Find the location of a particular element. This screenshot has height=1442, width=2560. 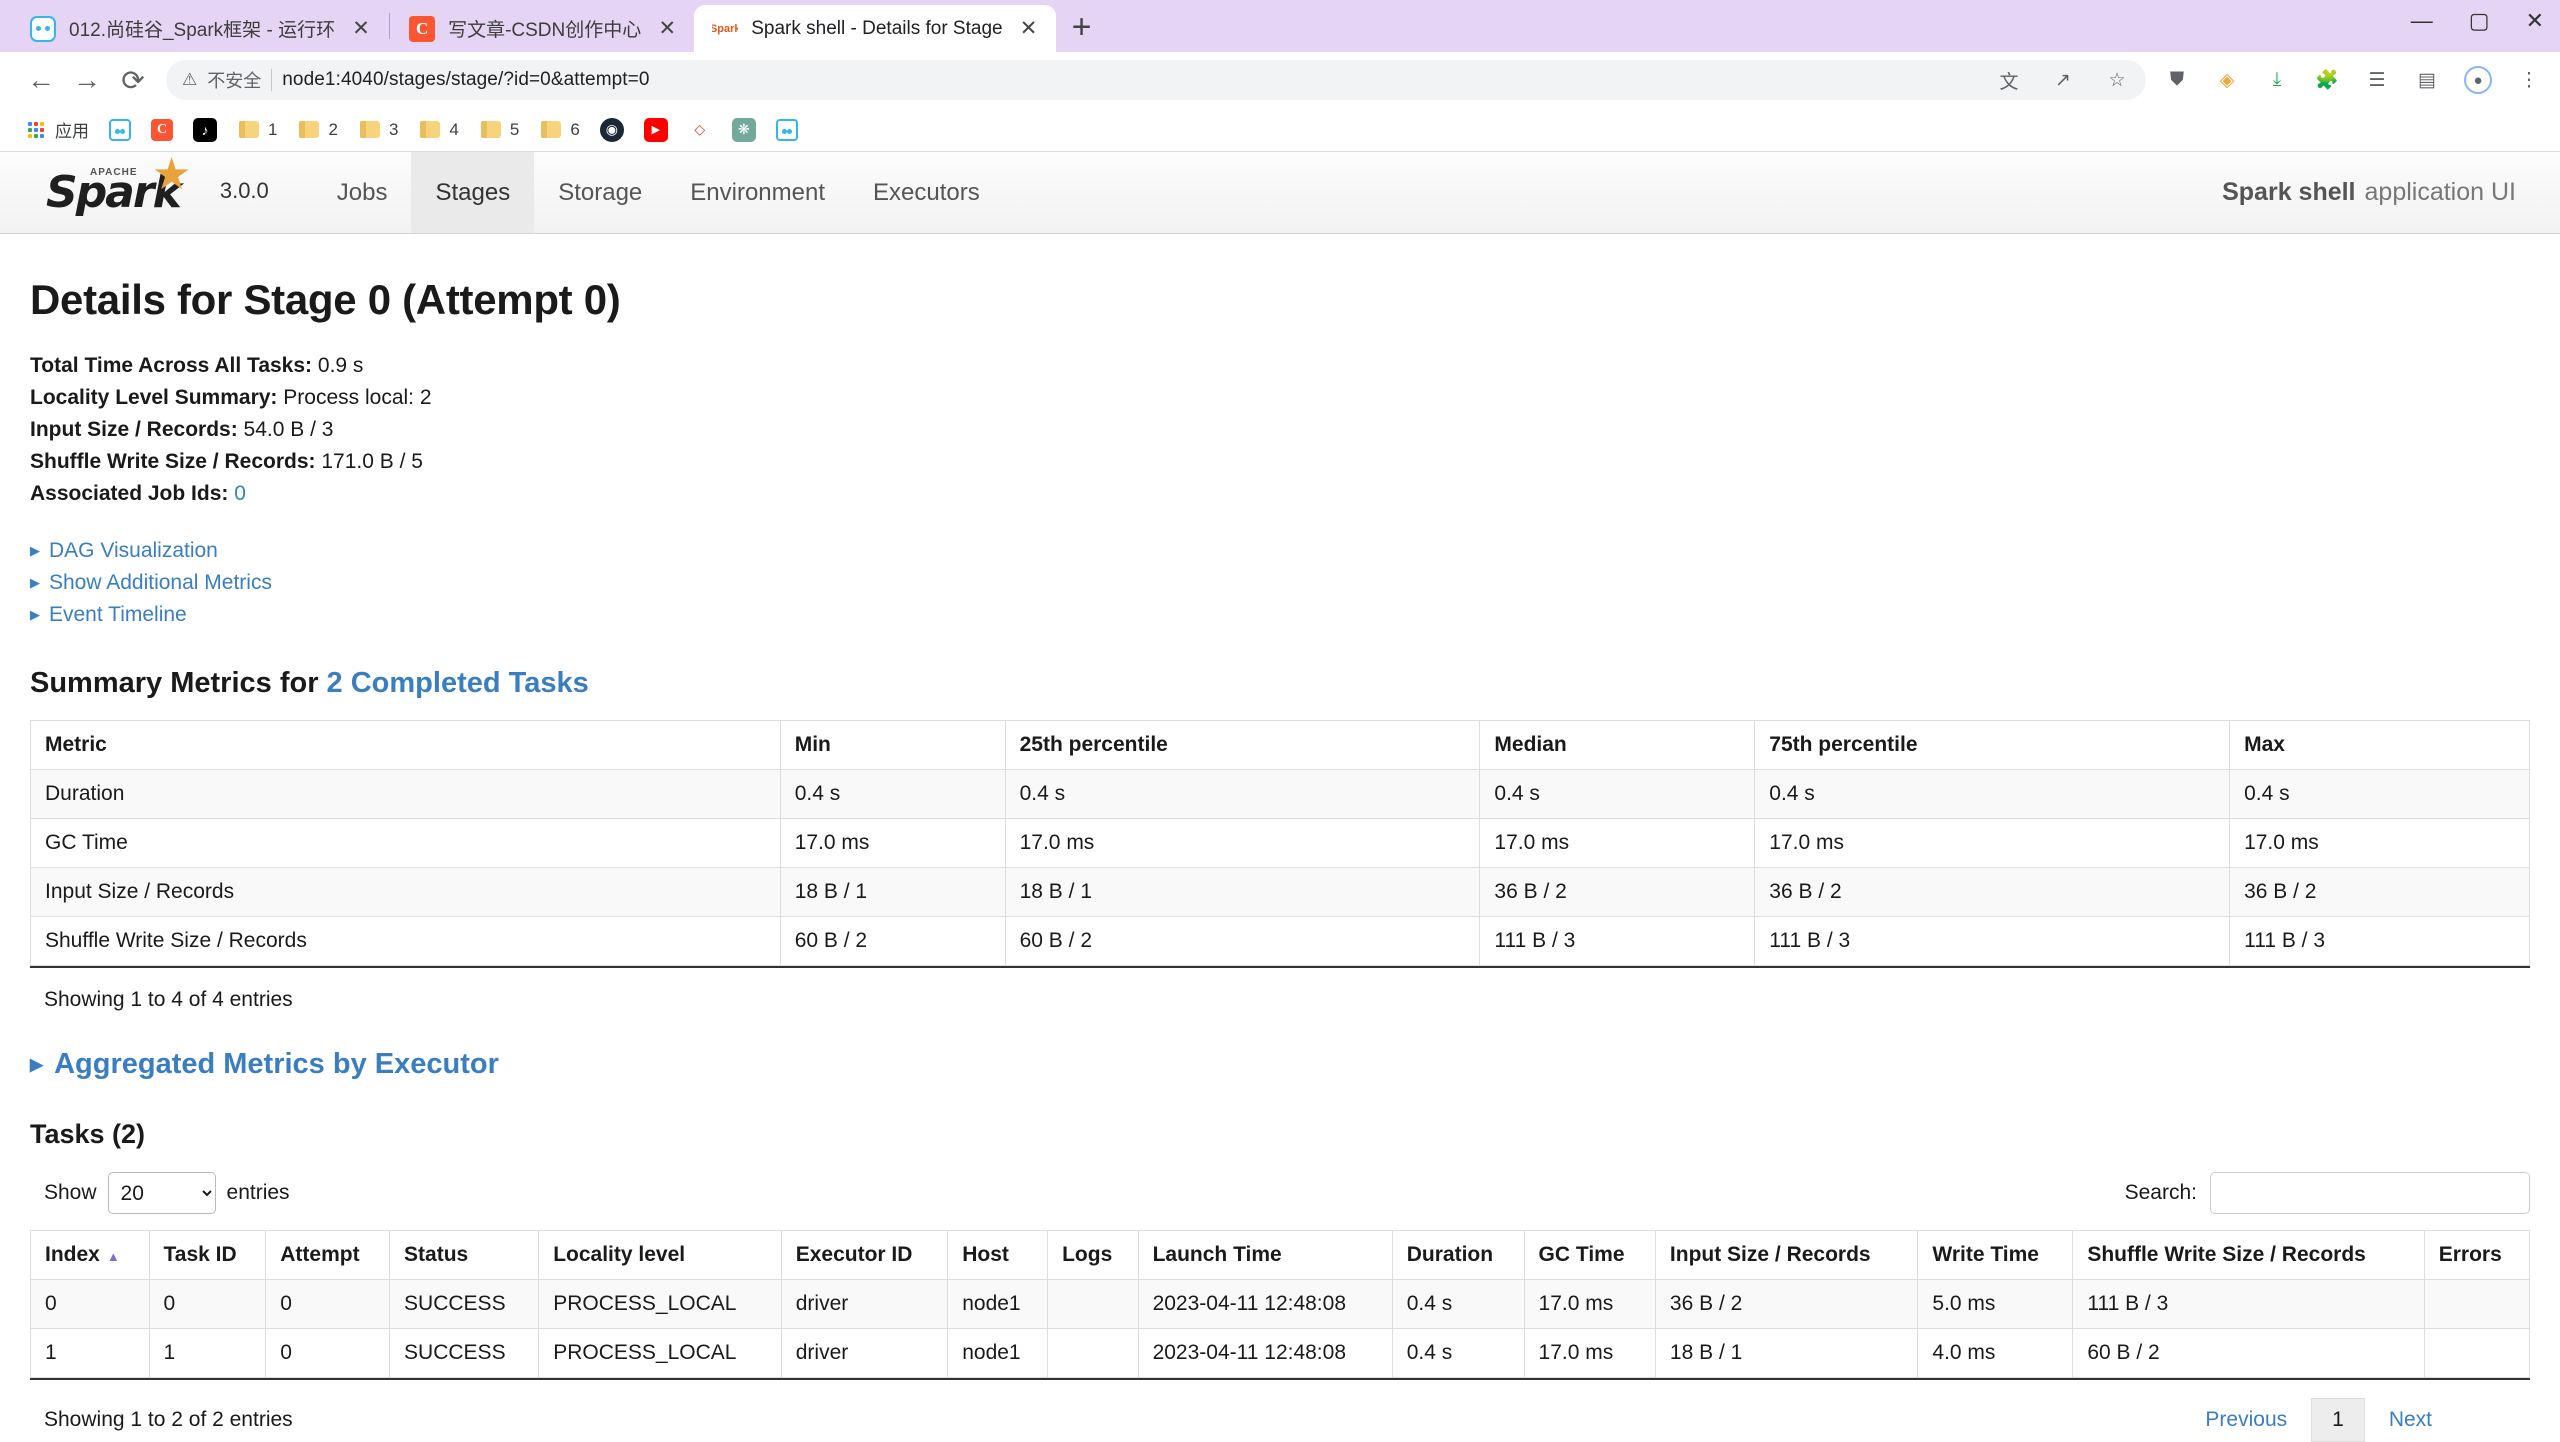

extension-puzzle-icon: ◈ is located at coordinates (2227, 80).